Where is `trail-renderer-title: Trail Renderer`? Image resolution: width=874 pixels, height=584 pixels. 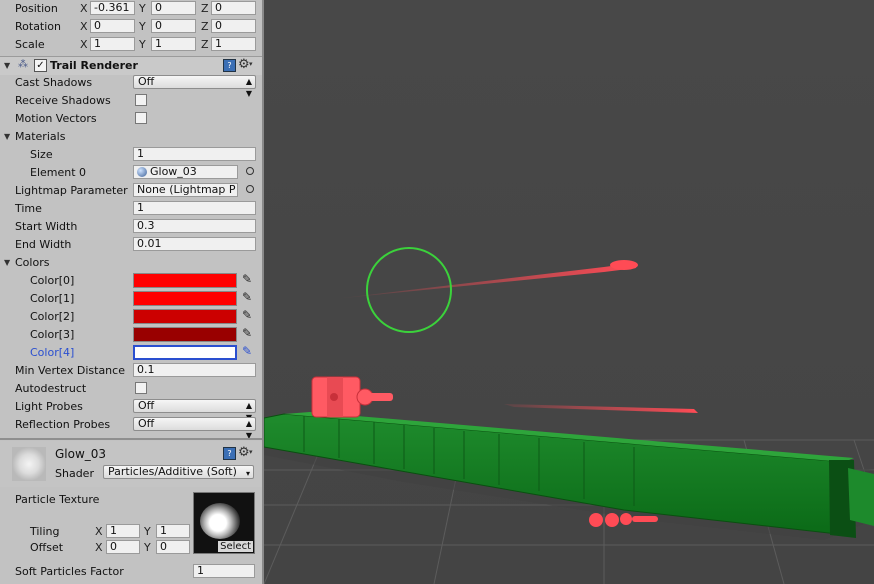
trail-renderer-title: Trail Renderer is located at coordinates (94, 65).